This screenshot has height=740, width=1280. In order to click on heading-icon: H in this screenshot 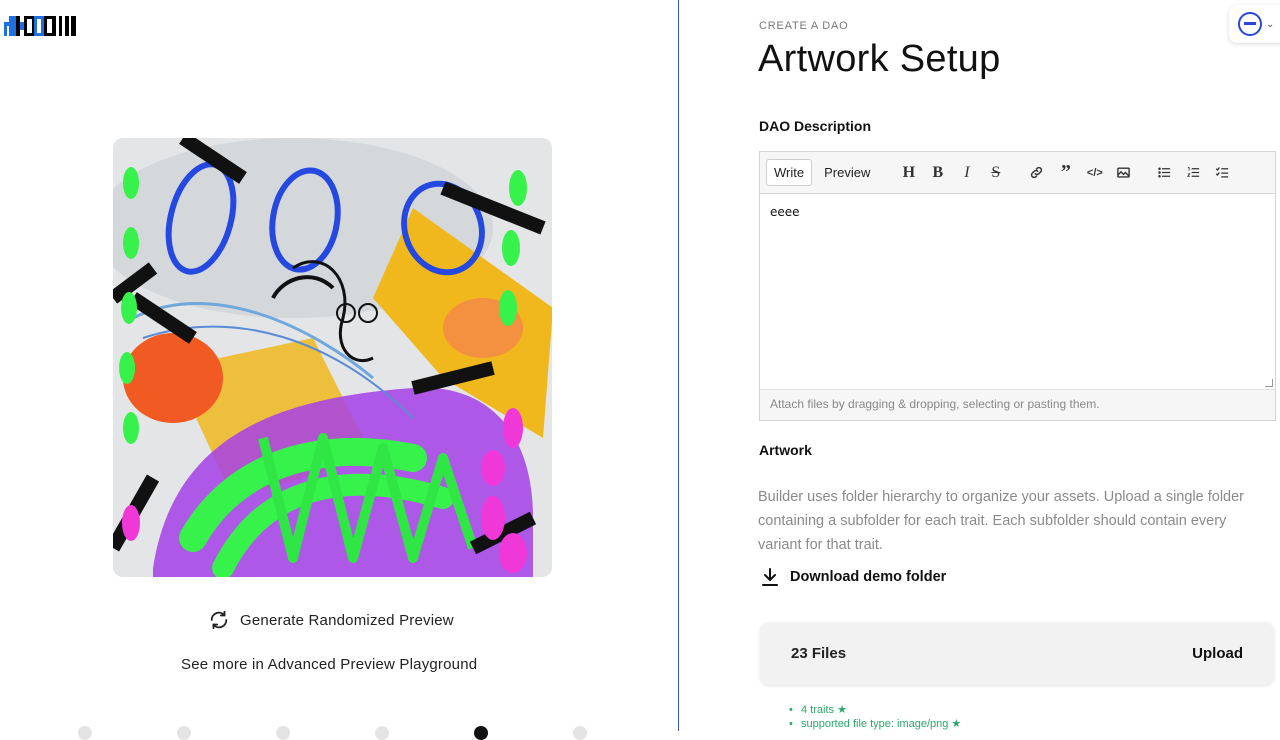, I will do `click(908, 173)`.